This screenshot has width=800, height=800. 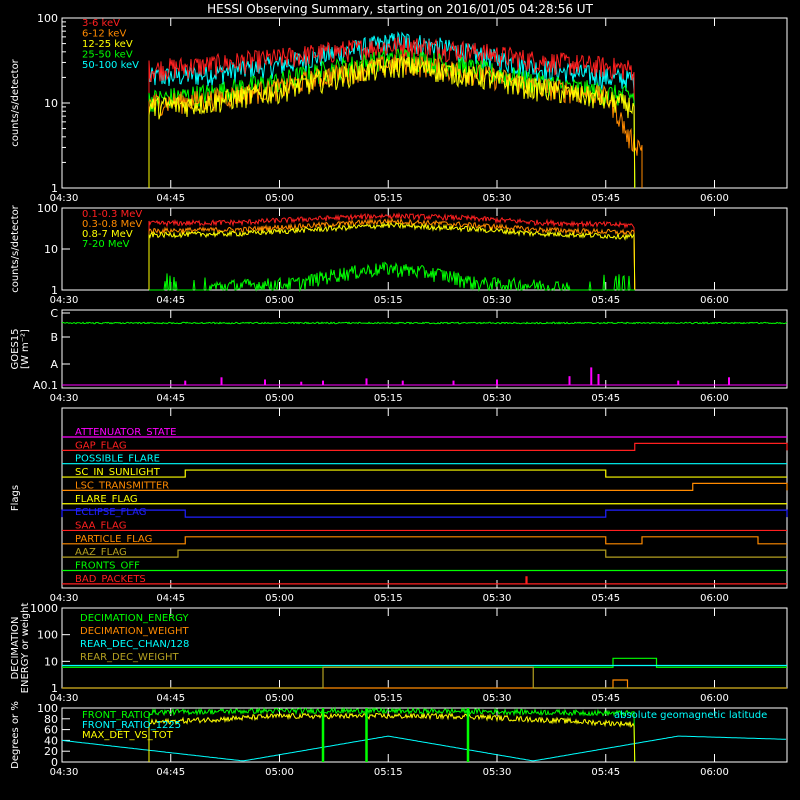 What do you see at coordinates (134, 644) in the screenshot?
I see `legend-entry: REAR_DEC_CHAN/128` at bounding box center [134, 644].